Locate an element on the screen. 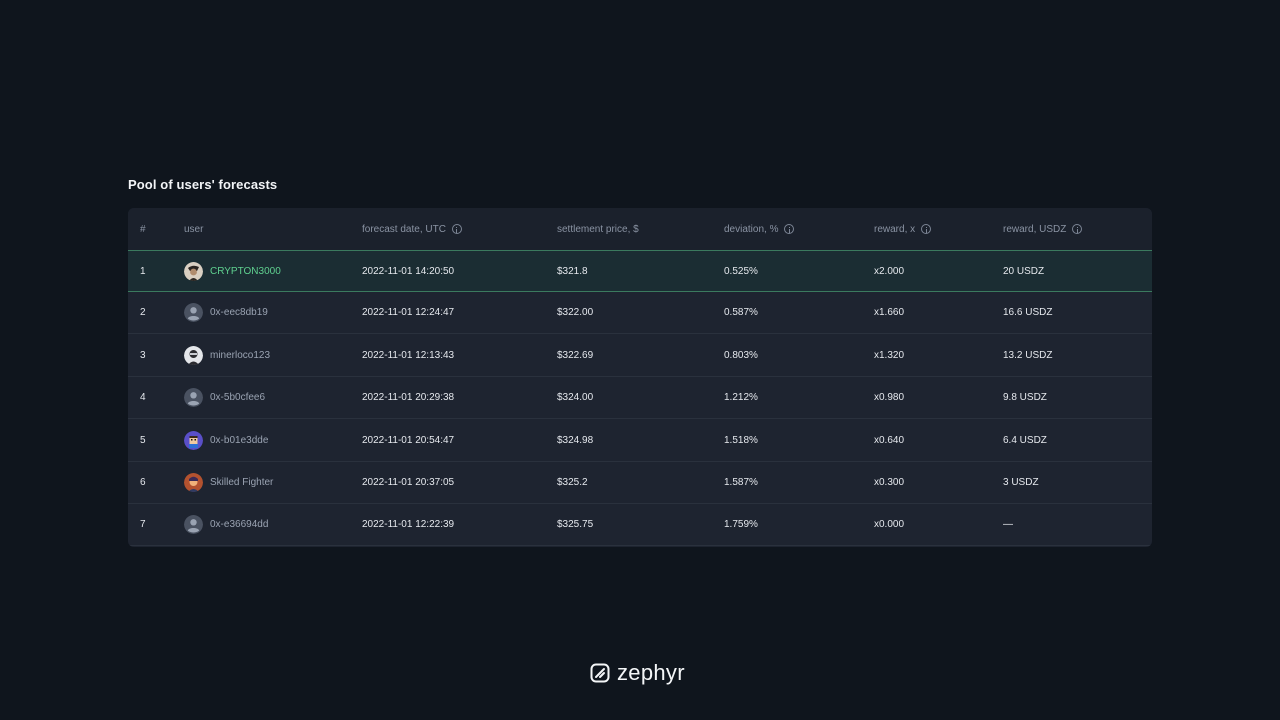 This screenshot has width=1280, height=720. settlement-price-cell: $321.8 is located at coordinates (572, 271).